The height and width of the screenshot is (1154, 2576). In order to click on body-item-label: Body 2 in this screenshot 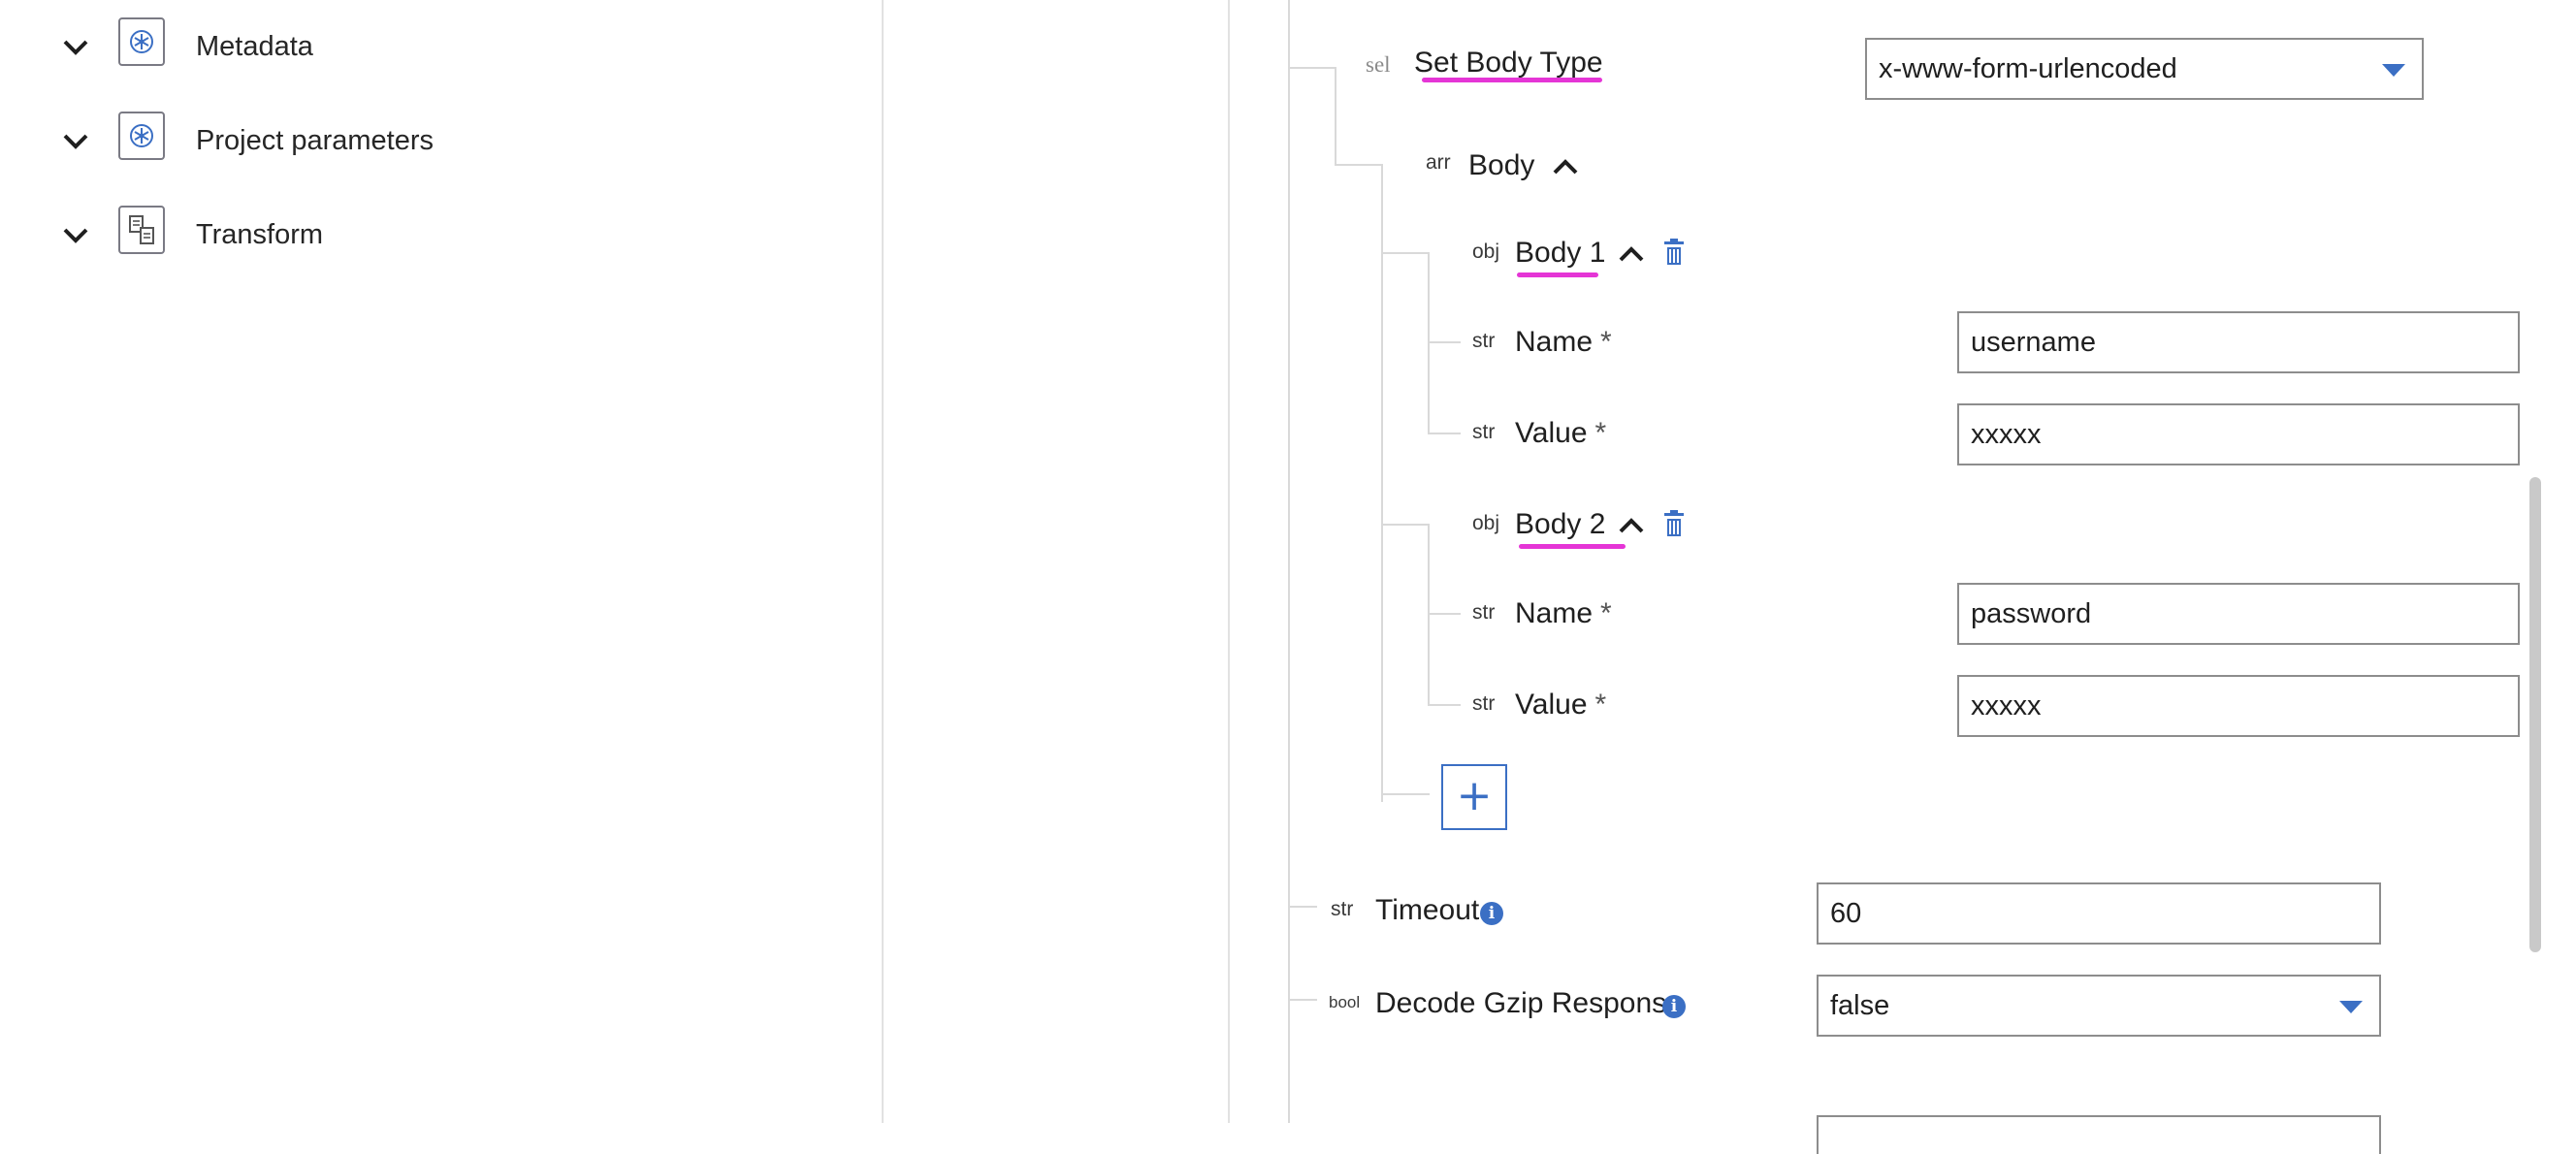, I will do `click(1560, 524)`.